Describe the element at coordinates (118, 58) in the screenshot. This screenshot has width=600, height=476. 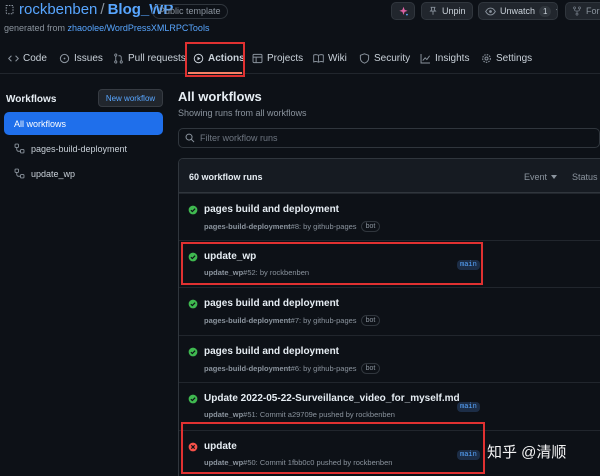
I see `git-pull-request-icon` at that location.